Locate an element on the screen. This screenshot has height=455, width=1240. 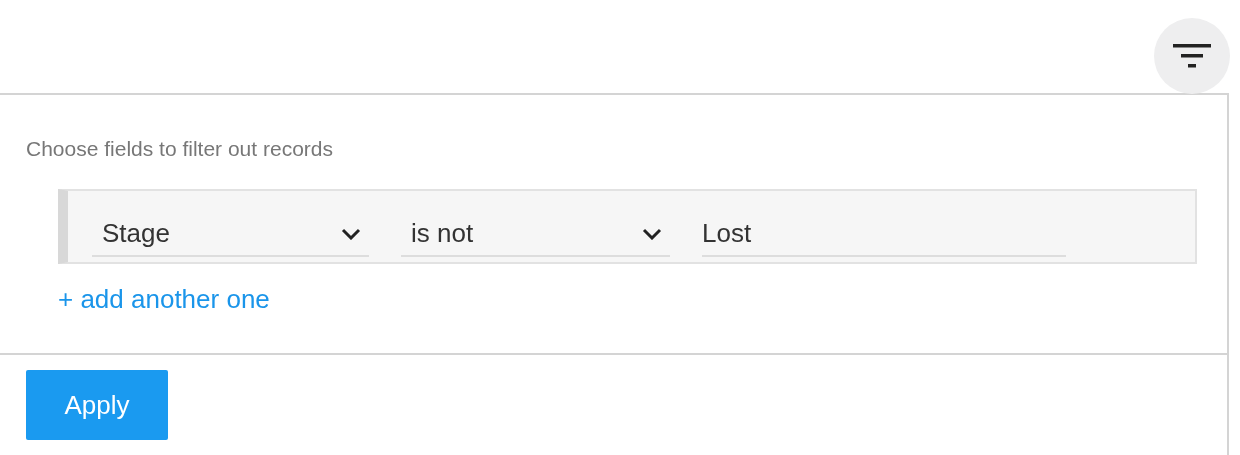
operator-select: is not is located at coordinates (535, 234).